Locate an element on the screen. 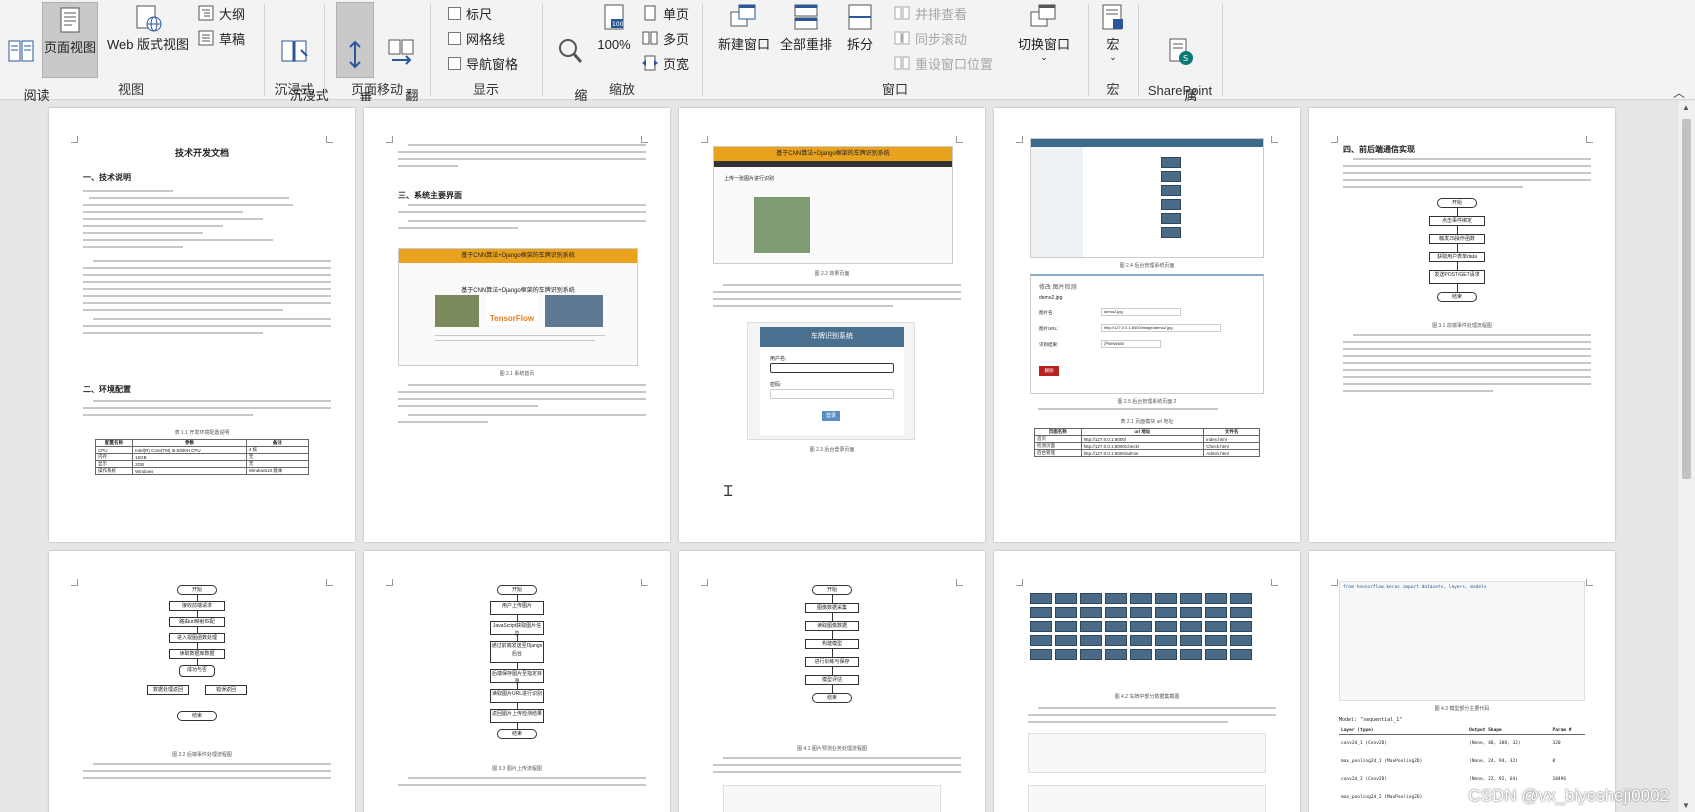 Image resolution: width=1695 pixels, height=812 pixels. scrollbar-thumb is located at coordinates (1686, 299).